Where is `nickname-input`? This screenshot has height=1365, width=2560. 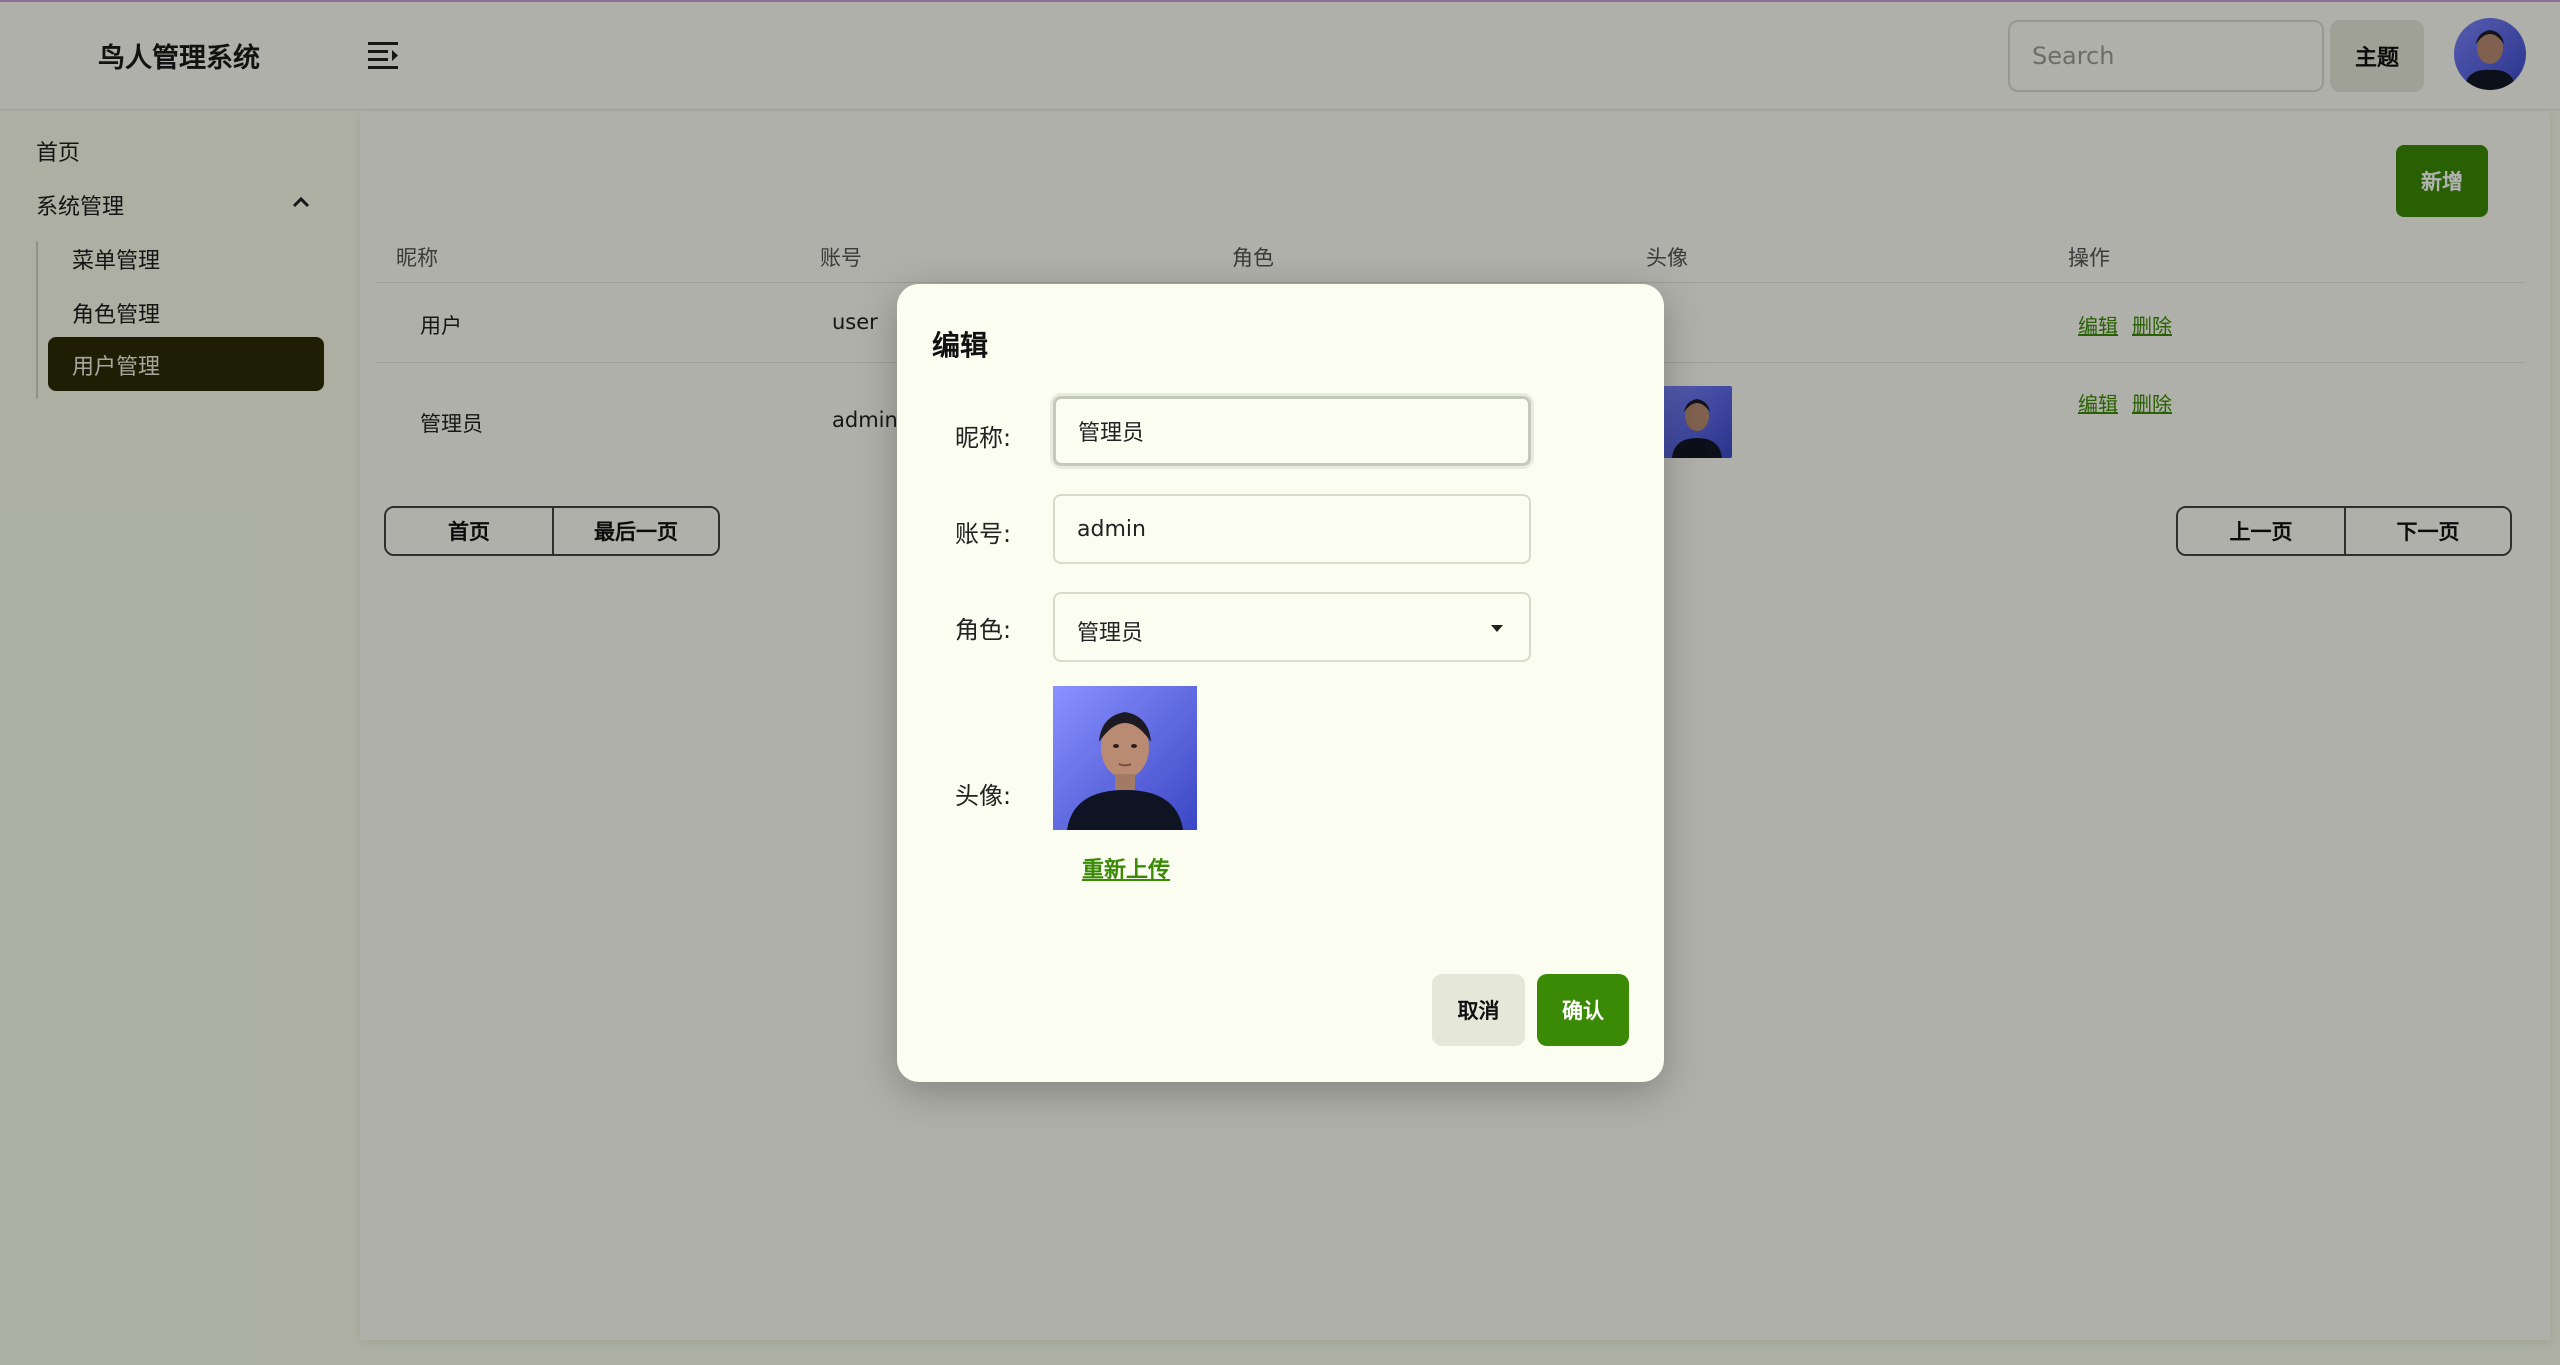
nickname-input is located at coordinates (1292, 431).